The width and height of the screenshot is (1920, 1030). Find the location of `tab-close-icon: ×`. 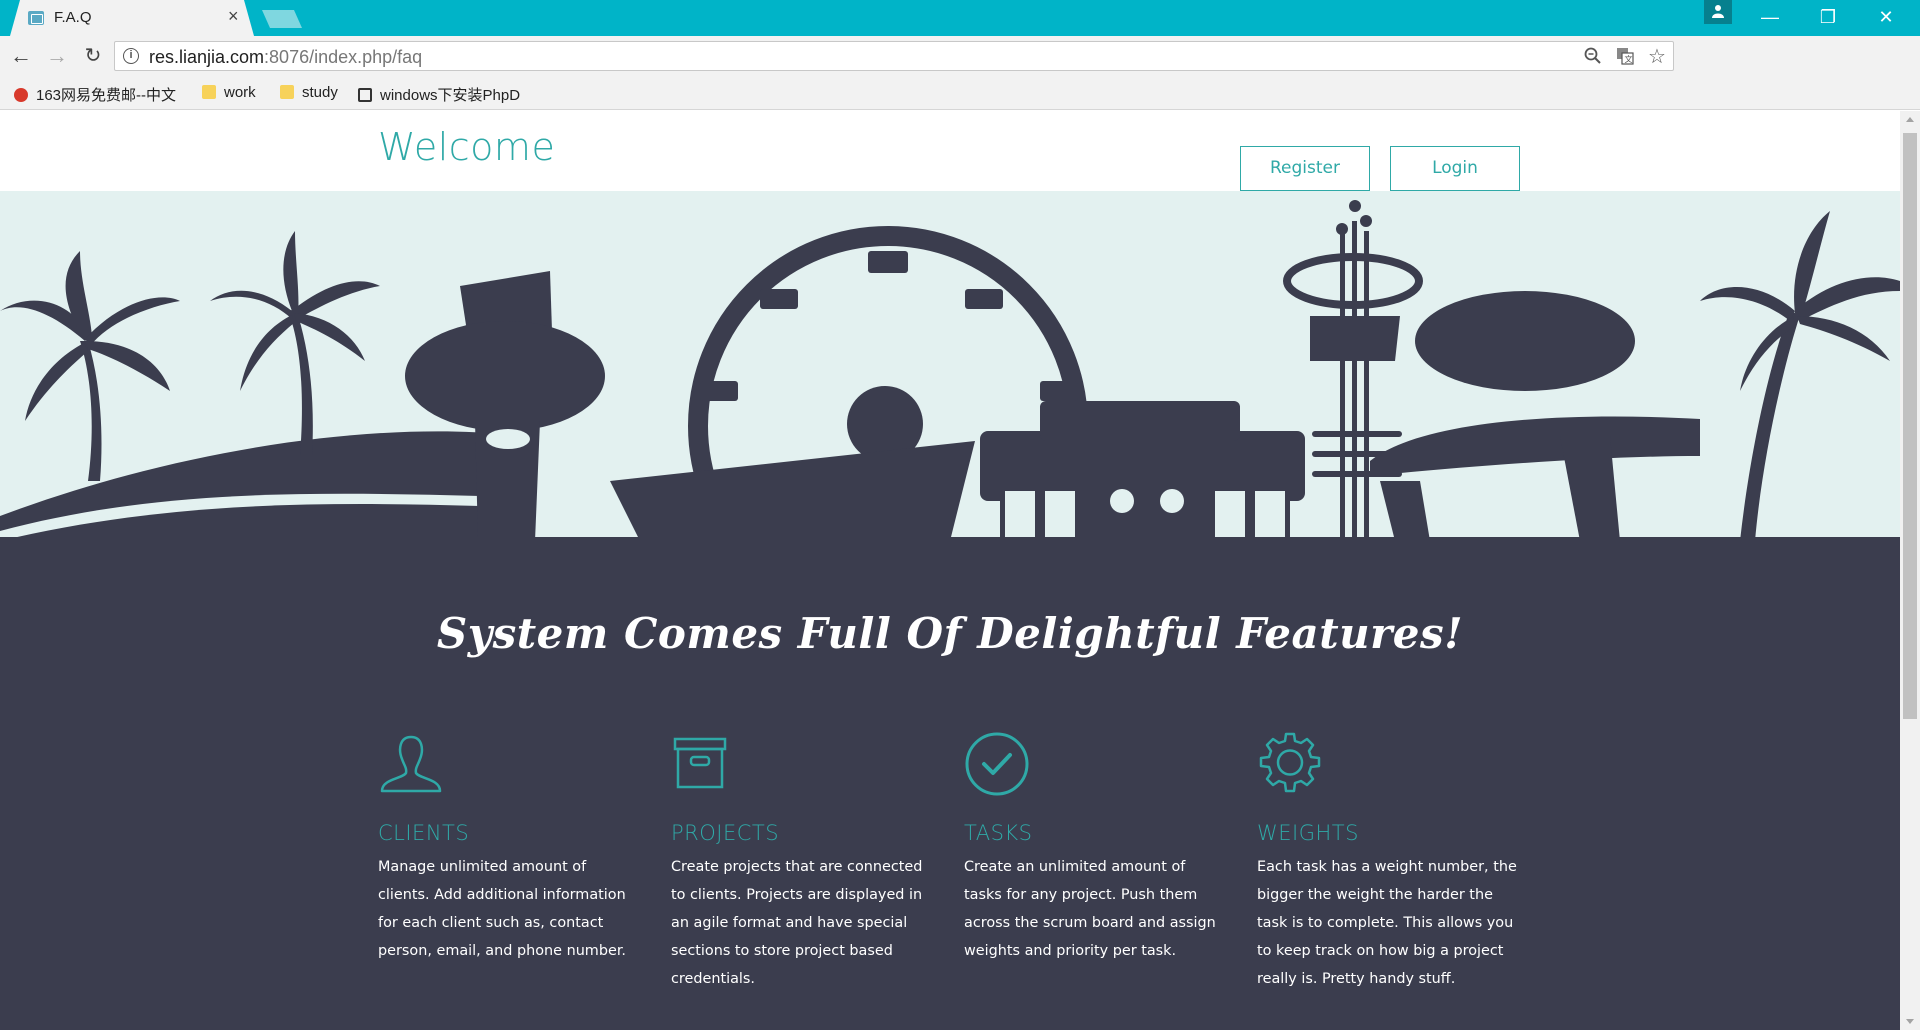

tab-close-icon: × is located at coordinates (233, 16).